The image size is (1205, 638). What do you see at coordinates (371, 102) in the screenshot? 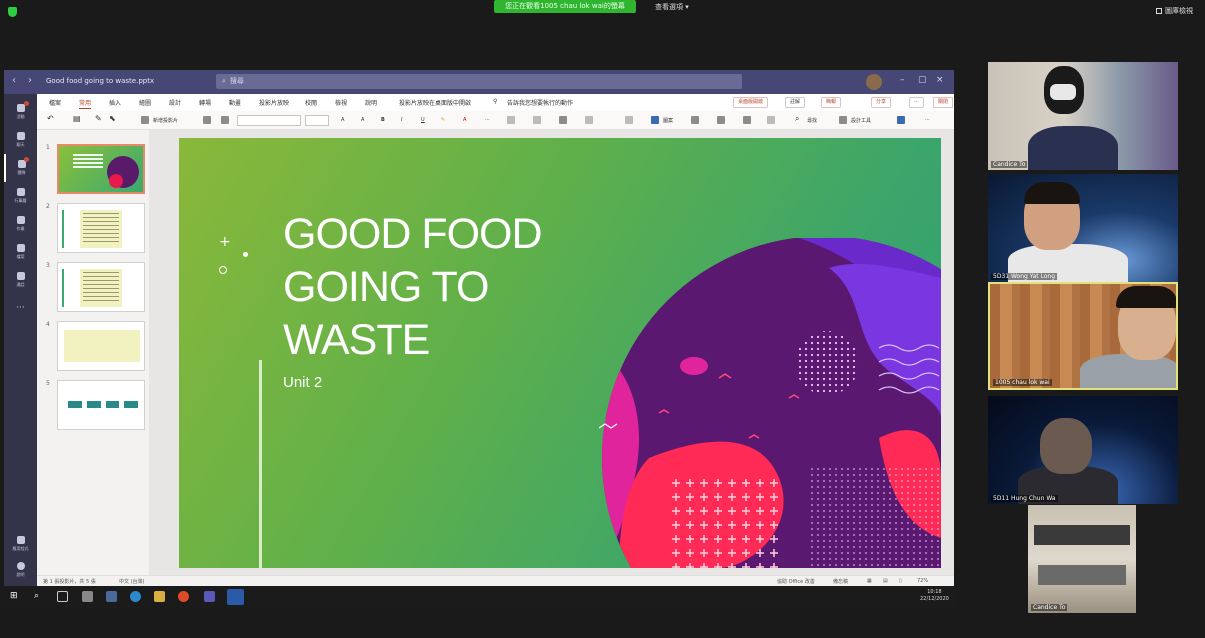
I see `tab-help: 說明` at bounding box center [371, 102].